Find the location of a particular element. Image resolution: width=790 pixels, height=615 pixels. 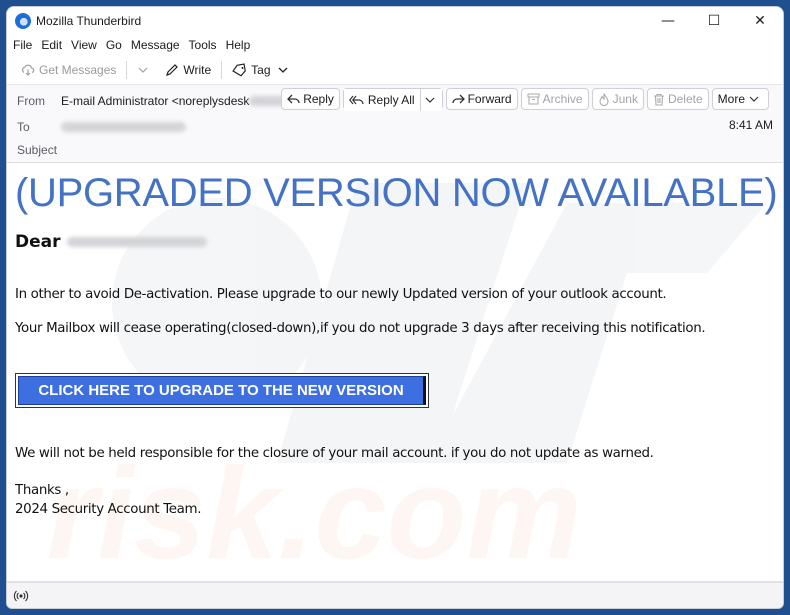

menu-file: File is located at coordinates (22, 45).